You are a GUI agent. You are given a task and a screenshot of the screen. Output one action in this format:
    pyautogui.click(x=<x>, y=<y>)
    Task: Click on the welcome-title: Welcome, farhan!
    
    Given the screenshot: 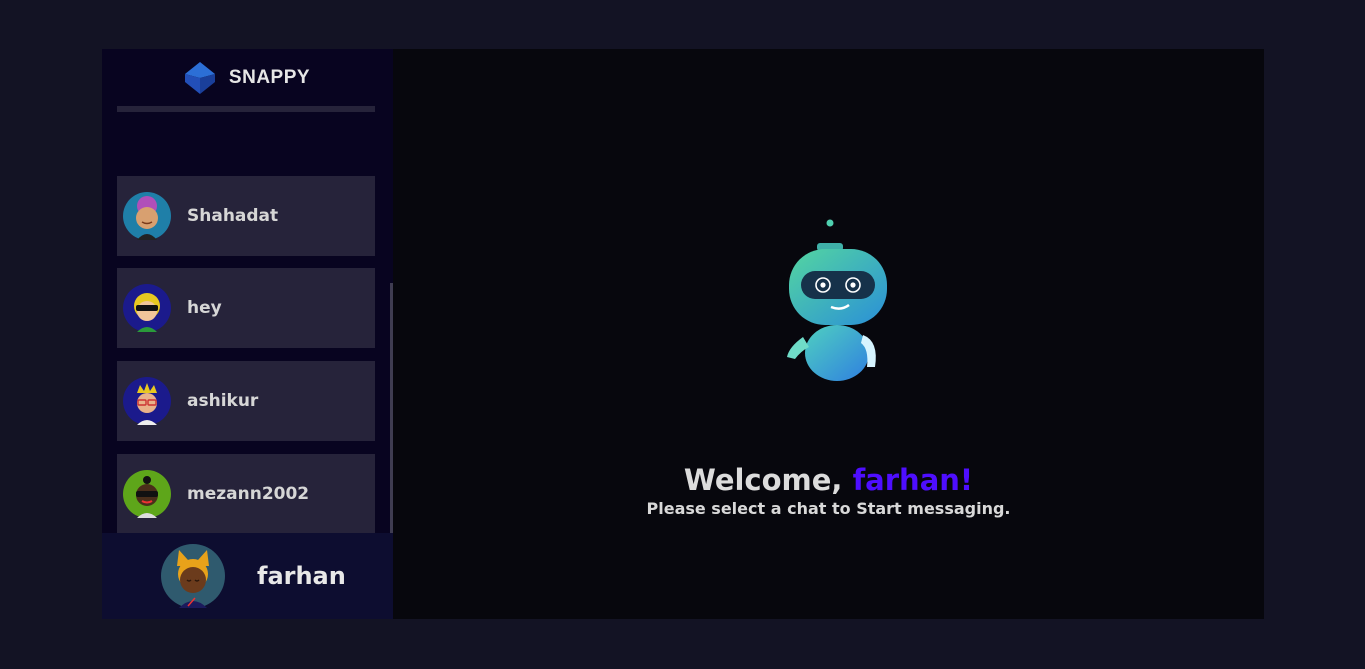 What is the action you would take?
    pyautogui.click(x=828, y=480)
    